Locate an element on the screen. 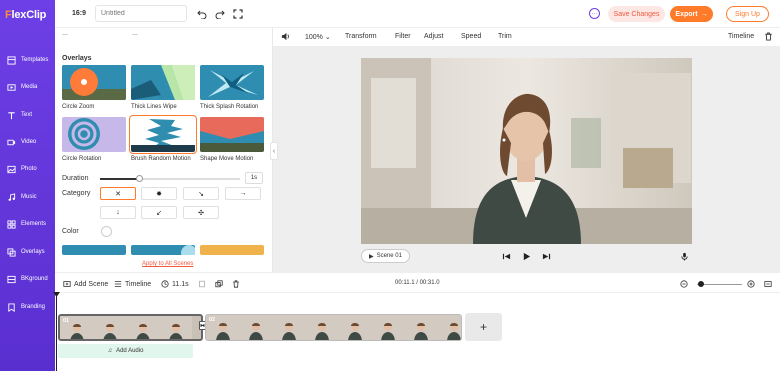 The height and width of the screenshot is (371, 780). panel-scrolled-text: — is located at coordinates (135, 35).